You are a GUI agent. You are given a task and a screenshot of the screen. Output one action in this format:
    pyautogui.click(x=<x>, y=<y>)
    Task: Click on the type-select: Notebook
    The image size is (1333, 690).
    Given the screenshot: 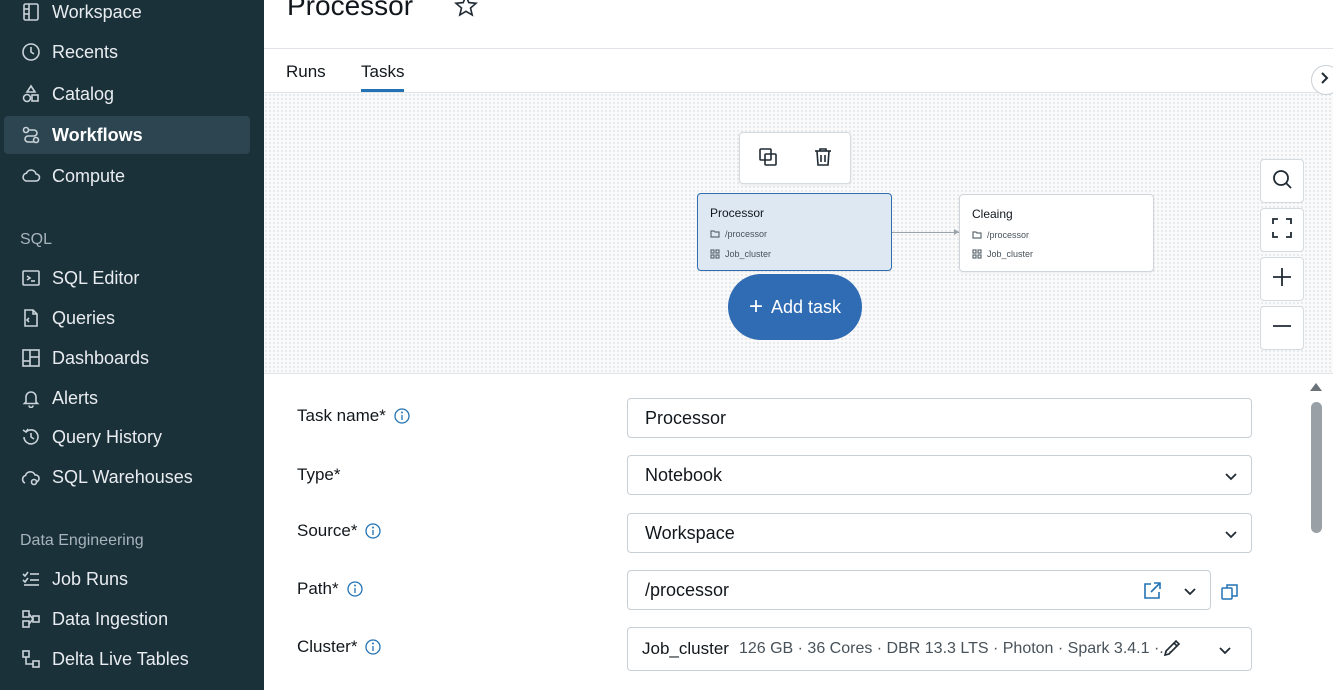 What is the action you would take?
    pyautogui.click(x=939, y=475)
    